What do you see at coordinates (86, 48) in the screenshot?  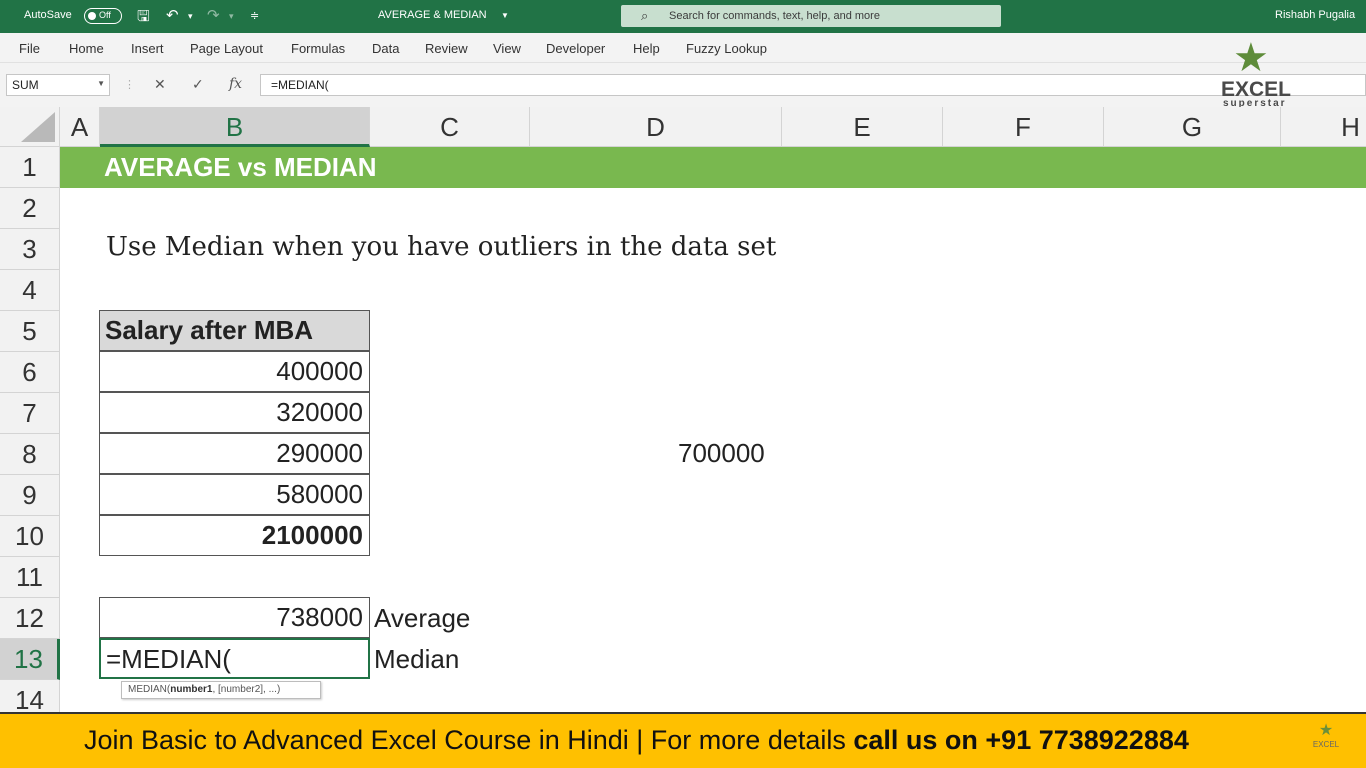 I see `tab-home: Home` at bounding box center [86, 48].